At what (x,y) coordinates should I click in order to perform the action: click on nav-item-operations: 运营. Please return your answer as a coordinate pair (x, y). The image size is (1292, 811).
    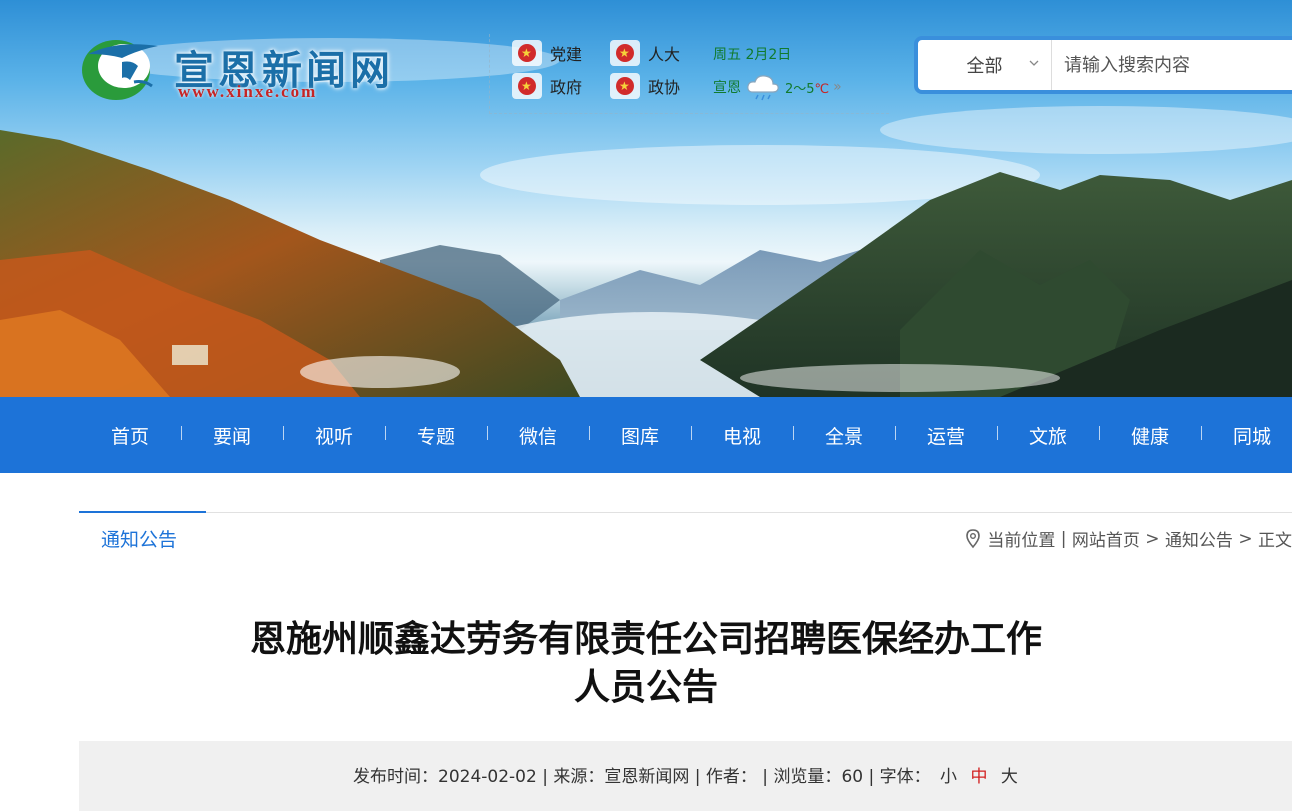
    Looking at the image, I should click on (946, 435).